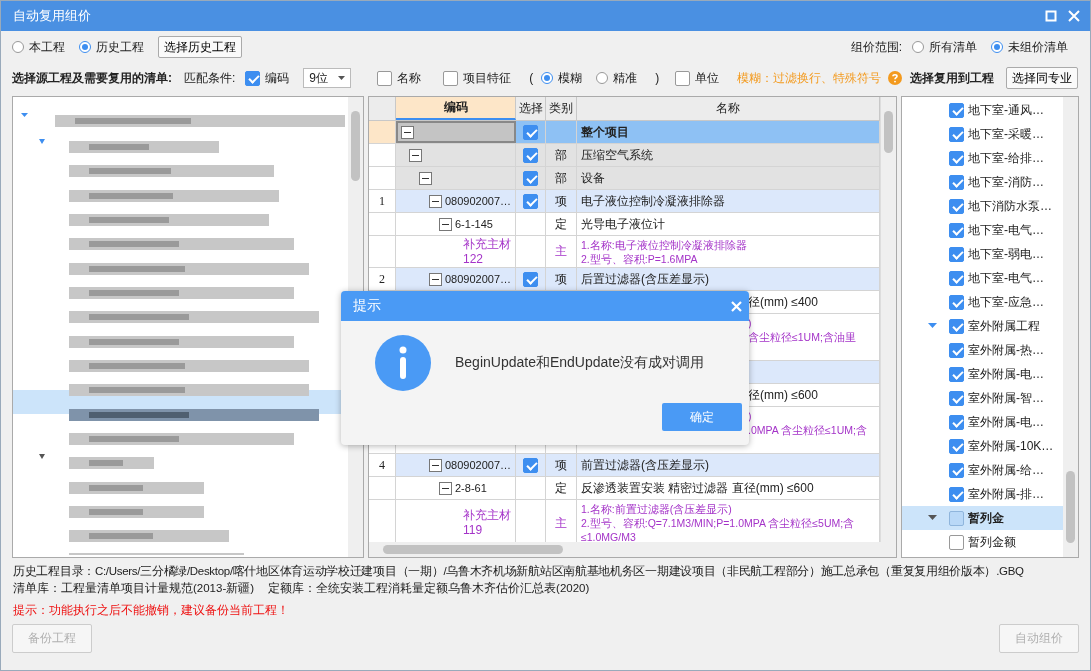 The height and width of the screenshot is (671, 1091). Describe the element at coordinates (876, 47) in the screenshot. I see `scope-label: 组价范围:` at that location.